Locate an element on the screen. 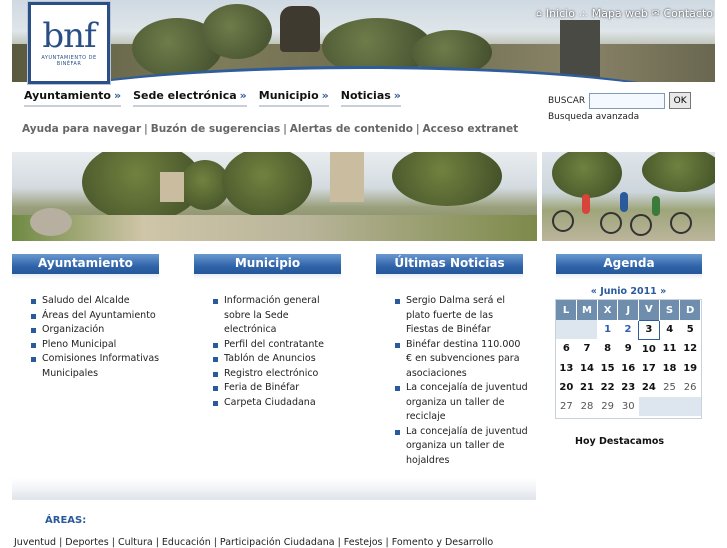 This screenshot has height=548, width=727. logo-subtitle: AYUNTAMIENTO DE BINÉFAR is located at coordinates (69, 61).